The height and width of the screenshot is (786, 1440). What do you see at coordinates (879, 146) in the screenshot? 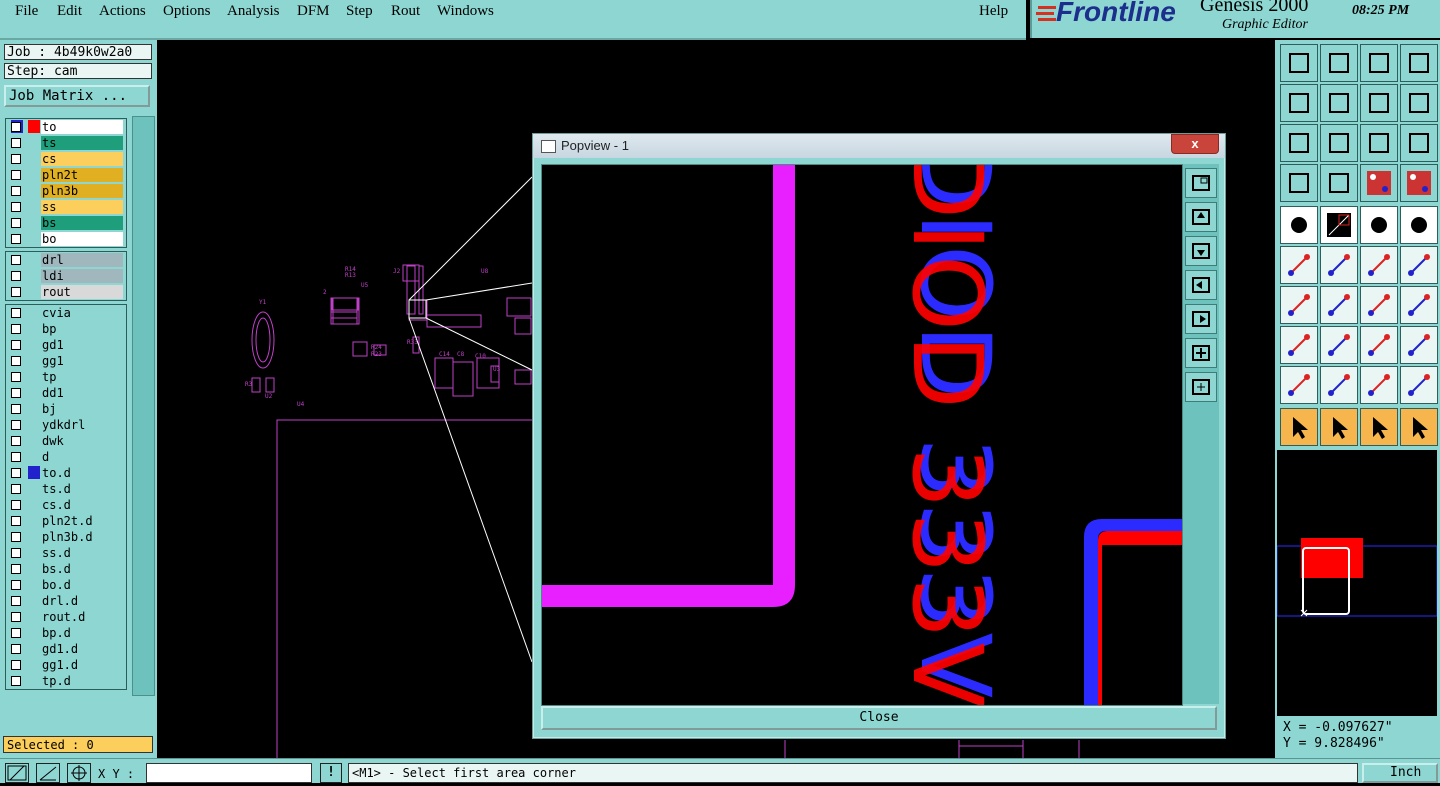
I see `popview-titlebar: Popview - 1 x` at bounding box center [879, 146].